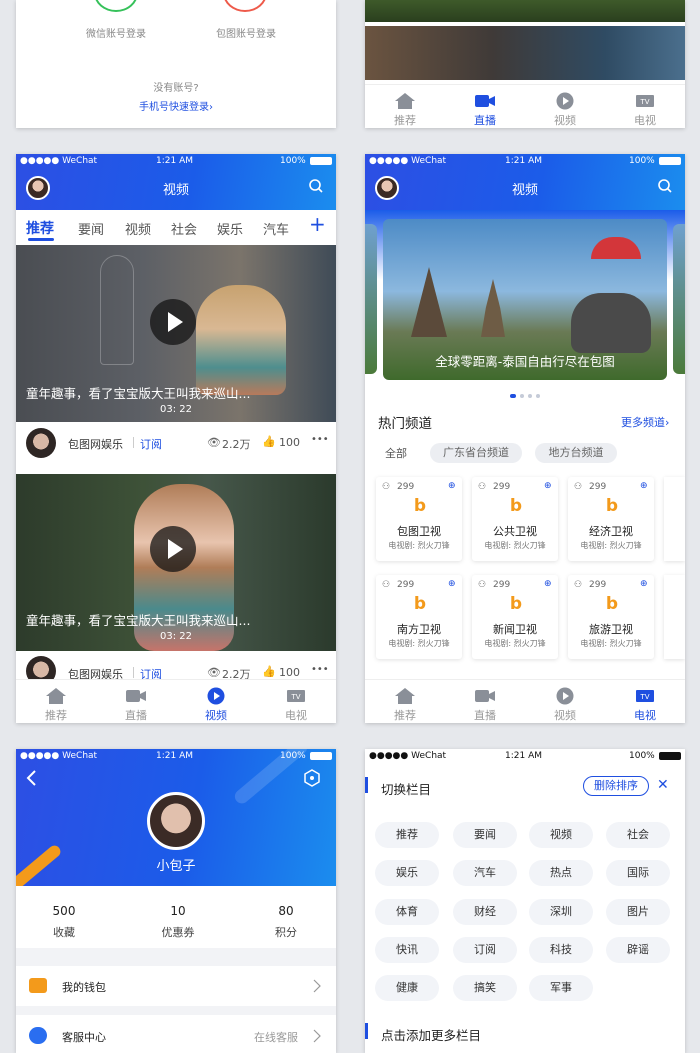  I want to click on channel-card: ⚇ 299 ⊕ b 公共卫视 电视剧: 烈火刀锋, so click(515, 519).